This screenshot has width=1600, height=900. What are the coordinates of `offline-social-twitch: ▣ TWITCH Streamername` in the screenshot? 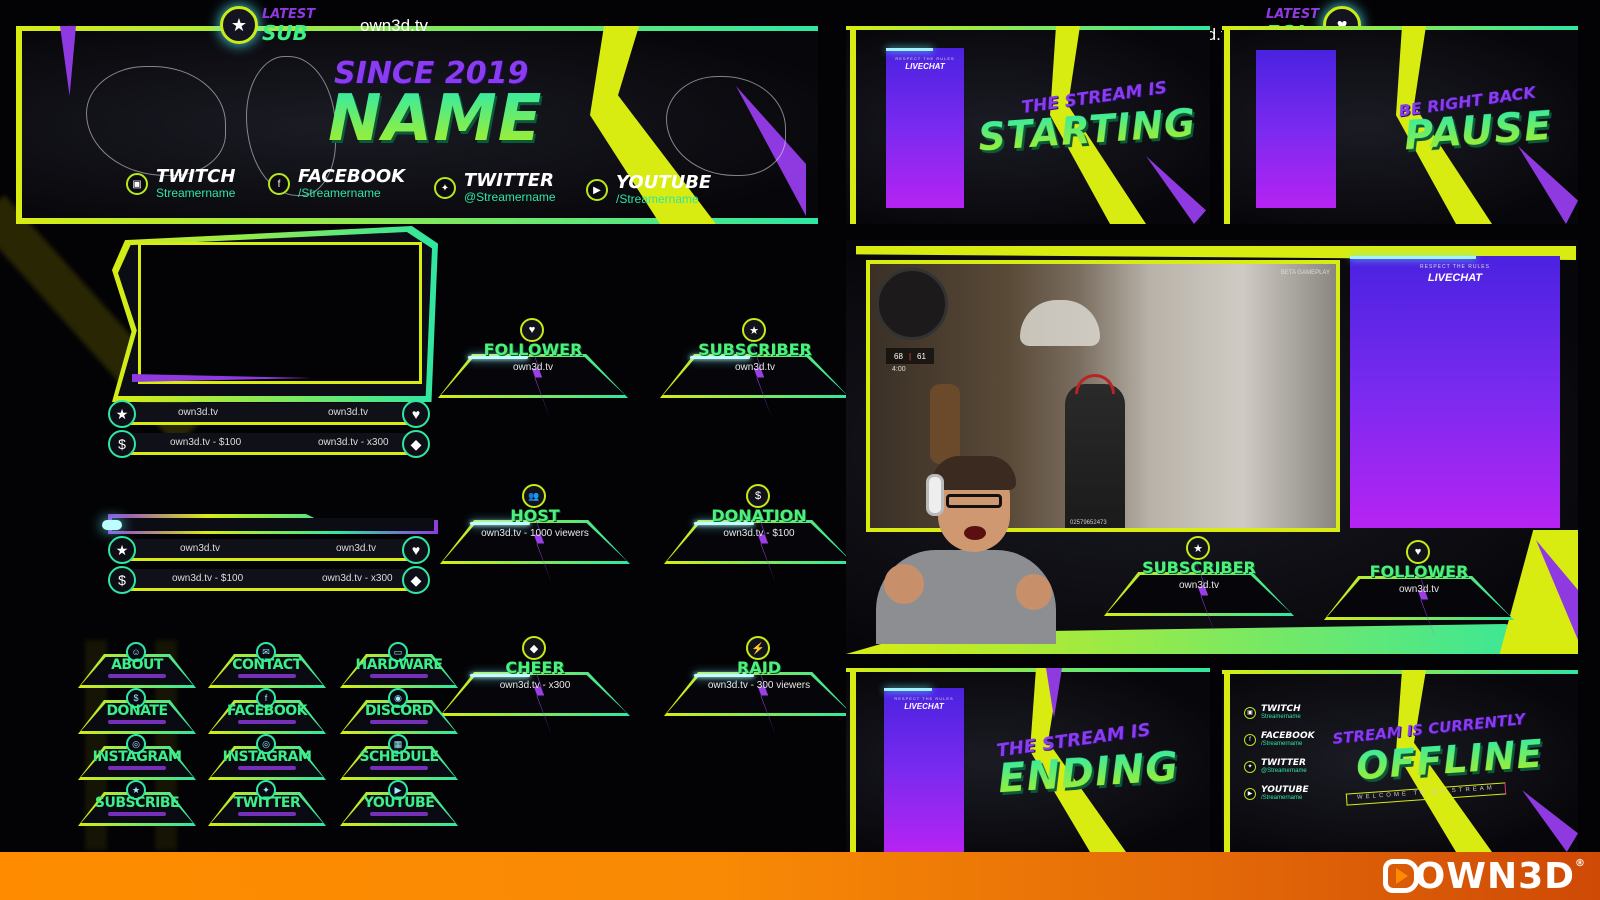 It's located at (1272, 712).